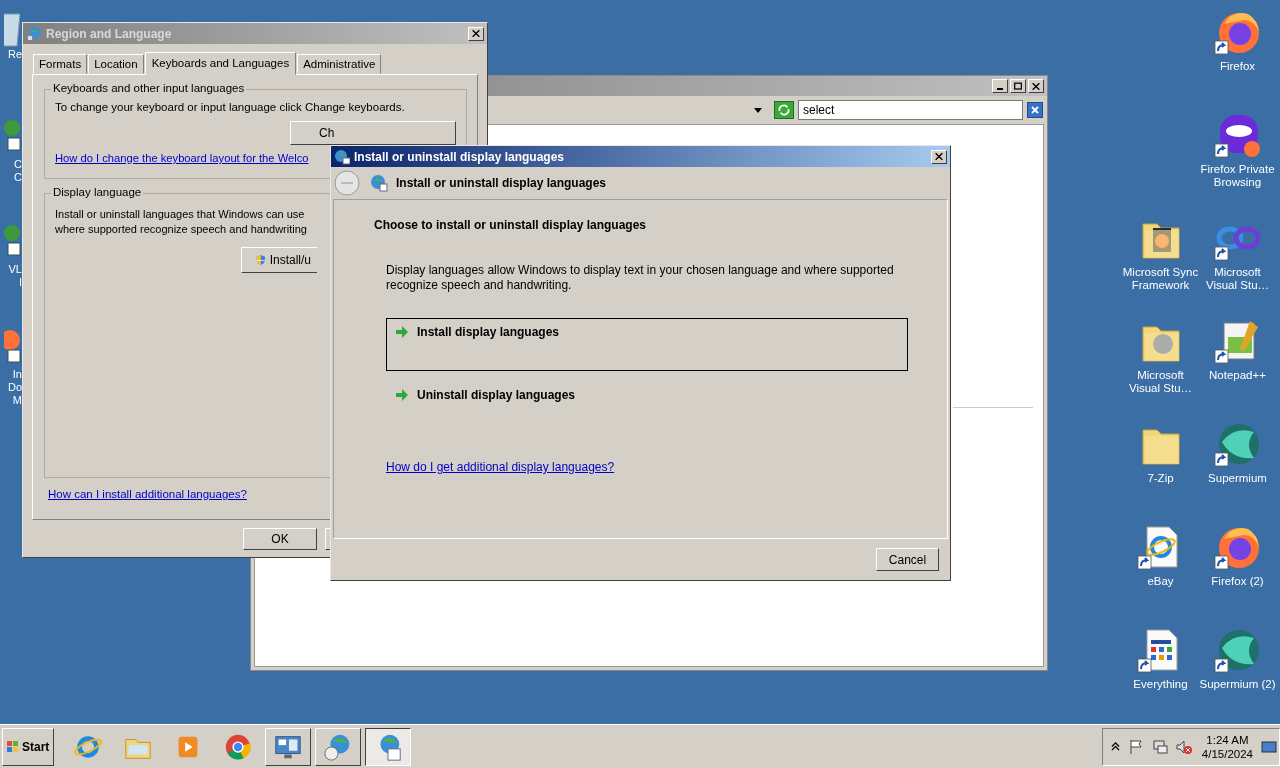  Describe the element at coordinates (907, 559) in the screenshot. I see `cancel-button: Cancel` at that location.